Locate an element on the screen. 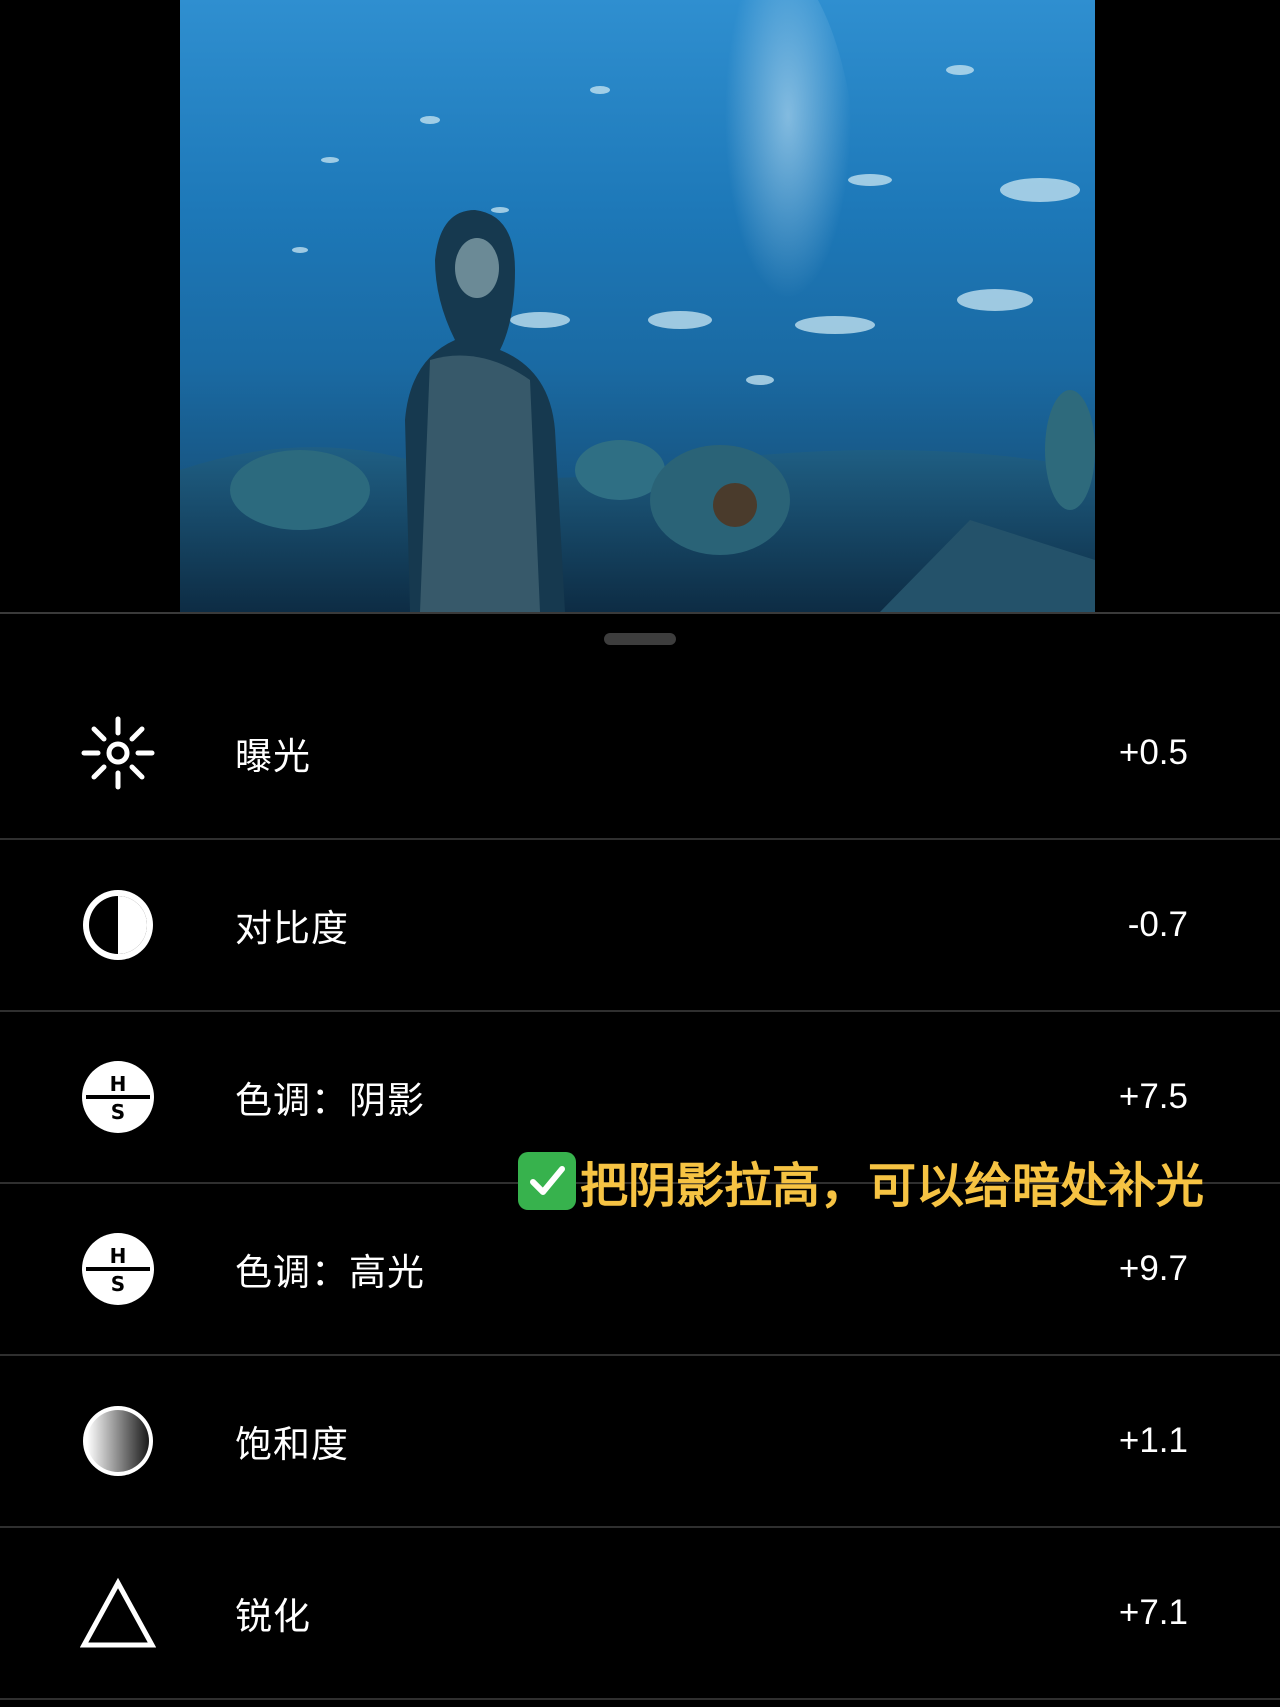 The width and height of the screenshot is (1280, 1707). adjustment-value: -0.7 is located at coordinates (1157, 924).